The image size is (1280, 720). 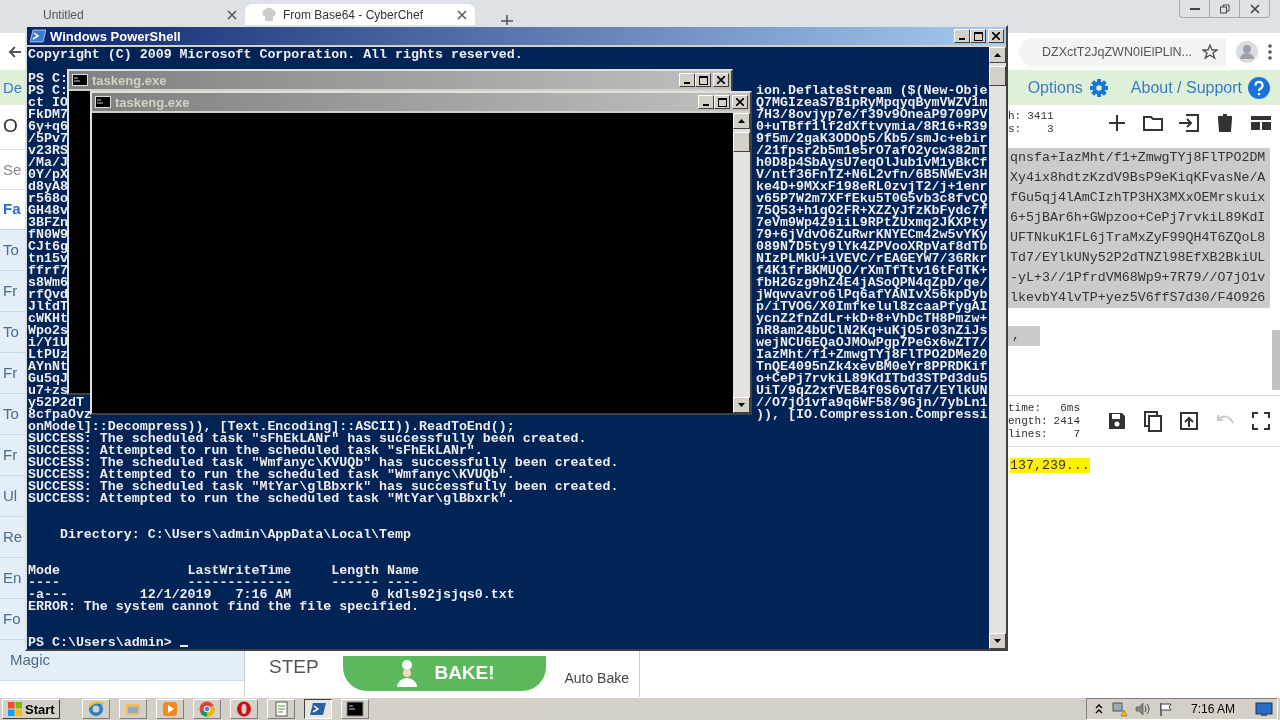 I want to click on chef-hat-icon, so click(x=269, y=14).